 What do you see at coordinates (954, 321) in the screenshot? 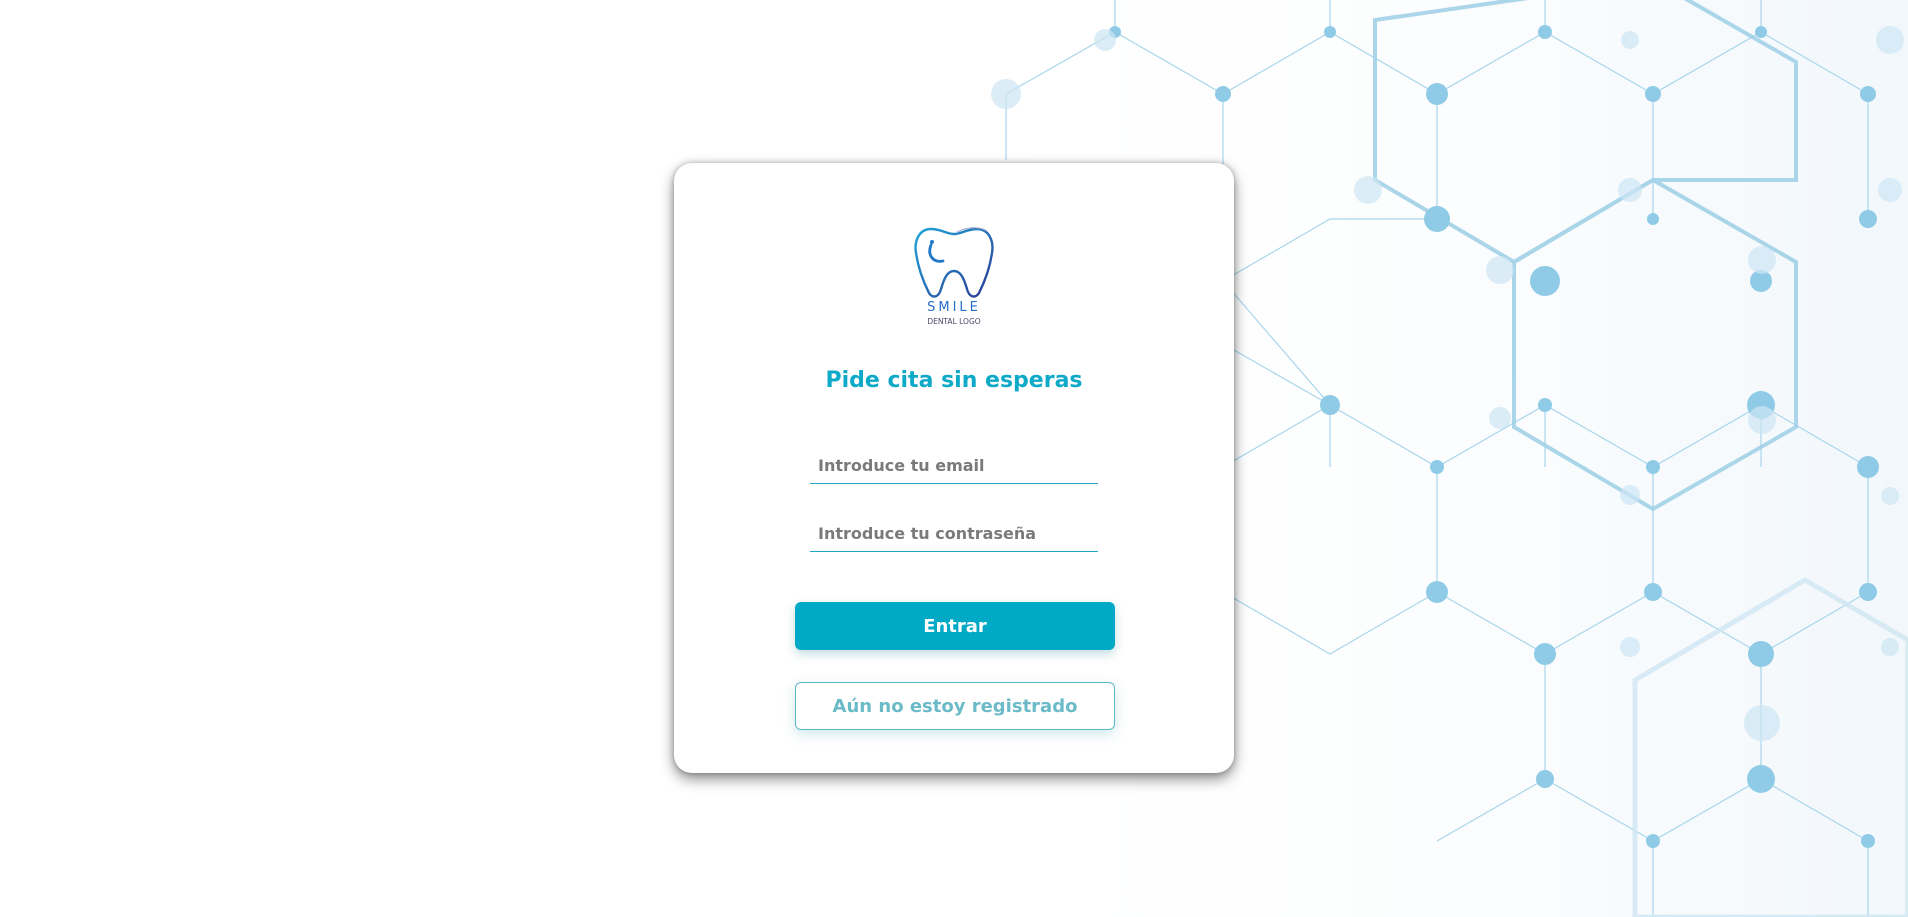
I see `logo-subtitle: DENTAL LOGO` at bounding box center [954, 321].